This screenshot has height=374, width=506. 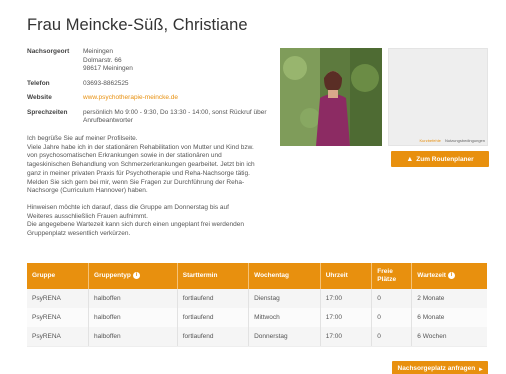 What do you see at coordinates (429, 140) in the screenshot?
I see `map-shortcuts-link: Kurzbefehle` at bounding box center [429, 140].